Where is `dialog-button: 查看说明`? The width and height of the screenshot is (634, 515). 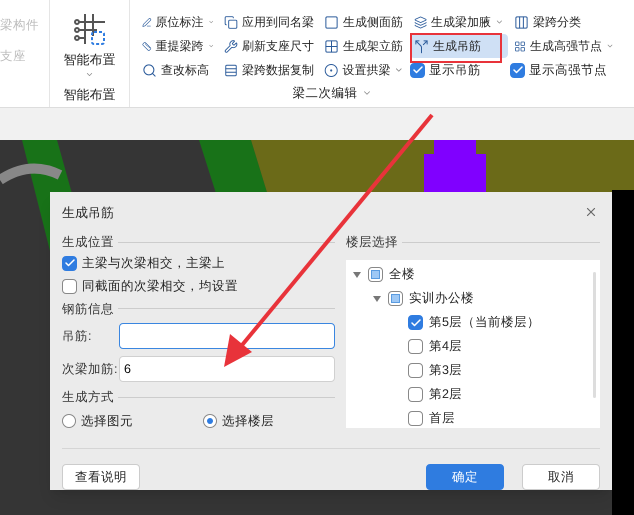 dialog-button: 查看说明 is located at coordinates (101, 477).